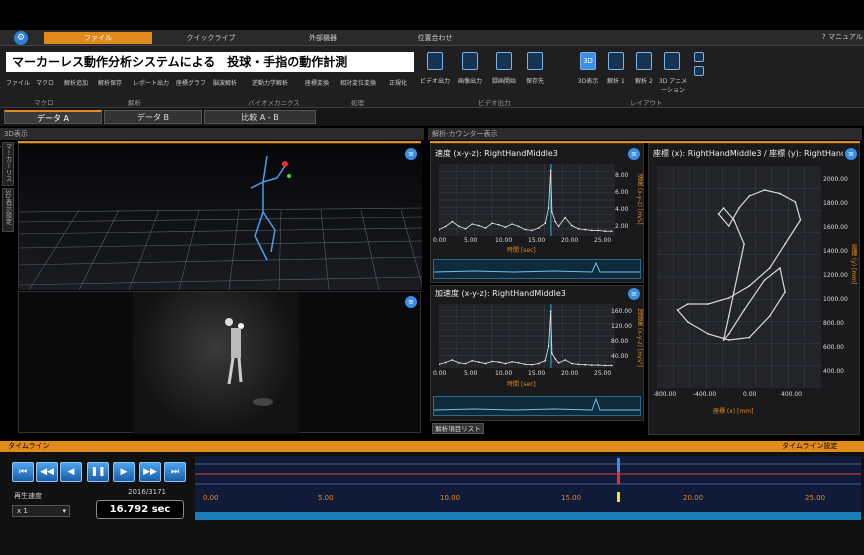 The image size is (864, 555). I want to click on timeline-header: タイムライン タイムライン設定, so click(432, 446).